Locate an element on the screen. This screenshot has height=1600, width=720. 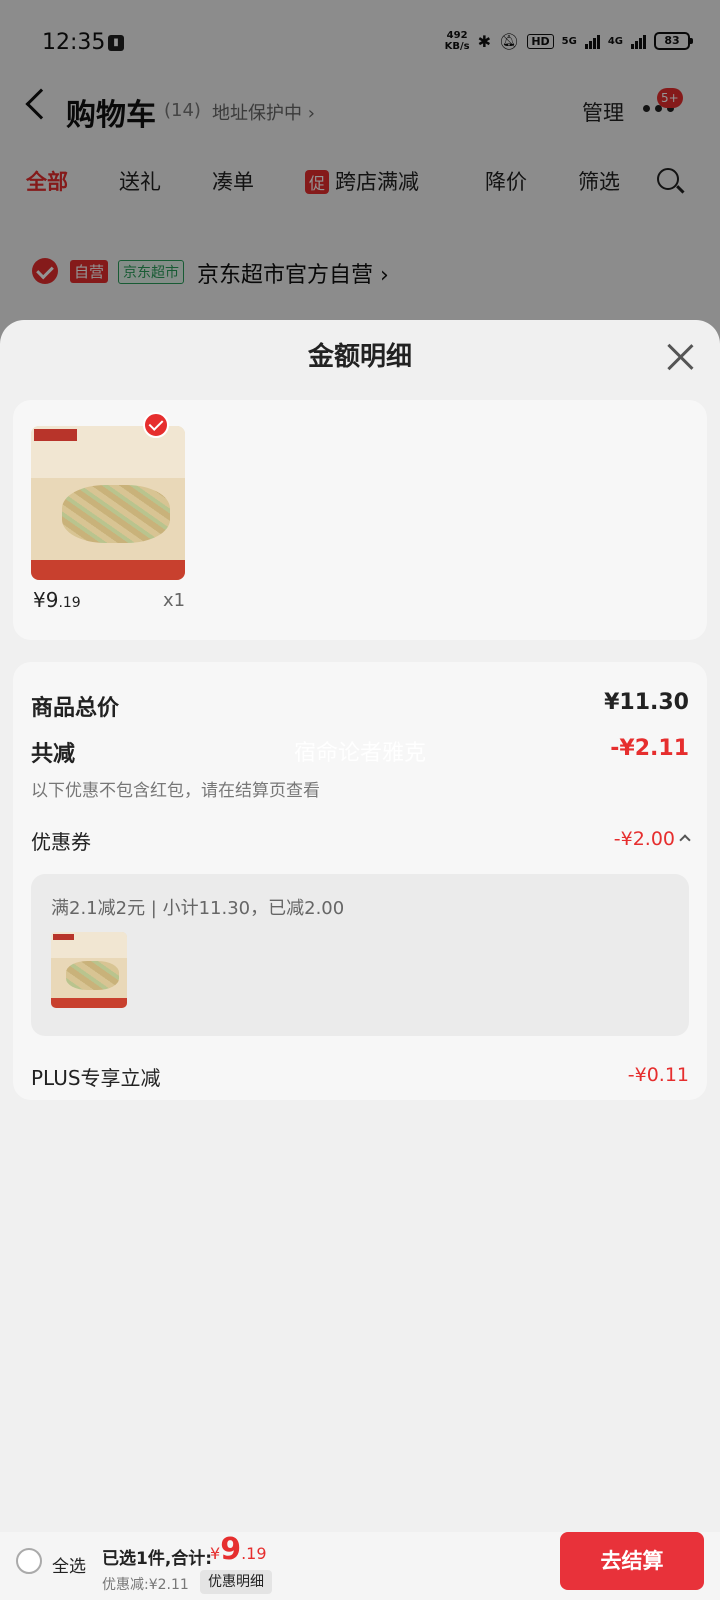
sheet-title: 金额明细 is located at coordinates (359, 357).